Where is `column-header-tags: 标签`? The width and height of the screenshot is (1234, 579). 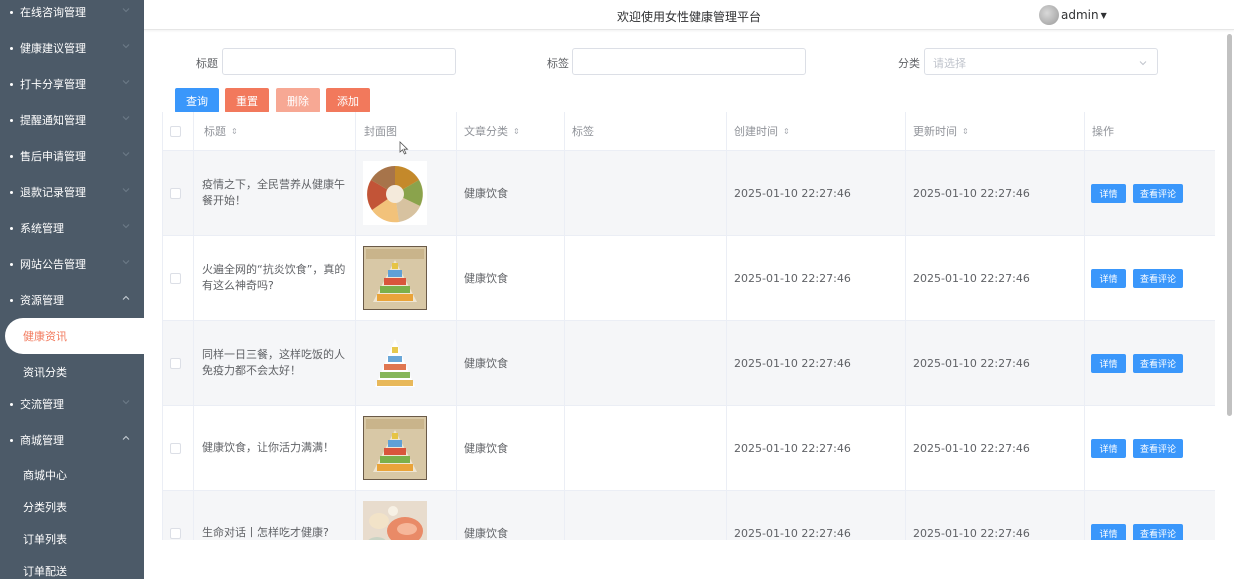
column-header-tags: 标签 is located at coordinates (646, 131).